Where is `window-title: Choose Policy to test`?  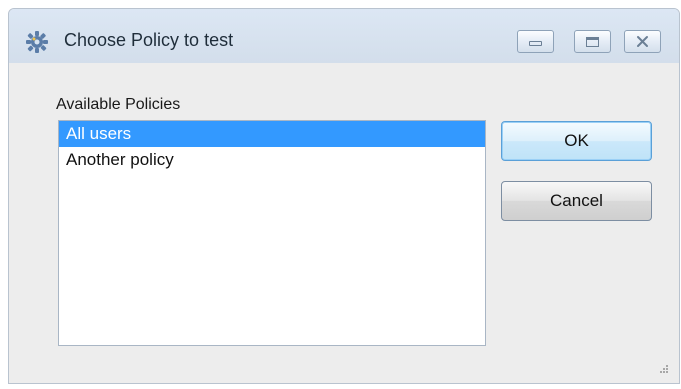 window-title: Choose Policy to test is located at coordinates (149, 40).